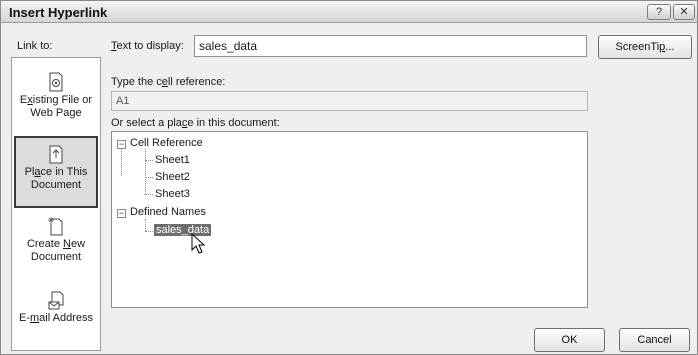 The image size is (698, 355). Describe the element at coordinates (172, 160) in the screenshot. I see `tree-node-sheet1: Sheet1` at that location.